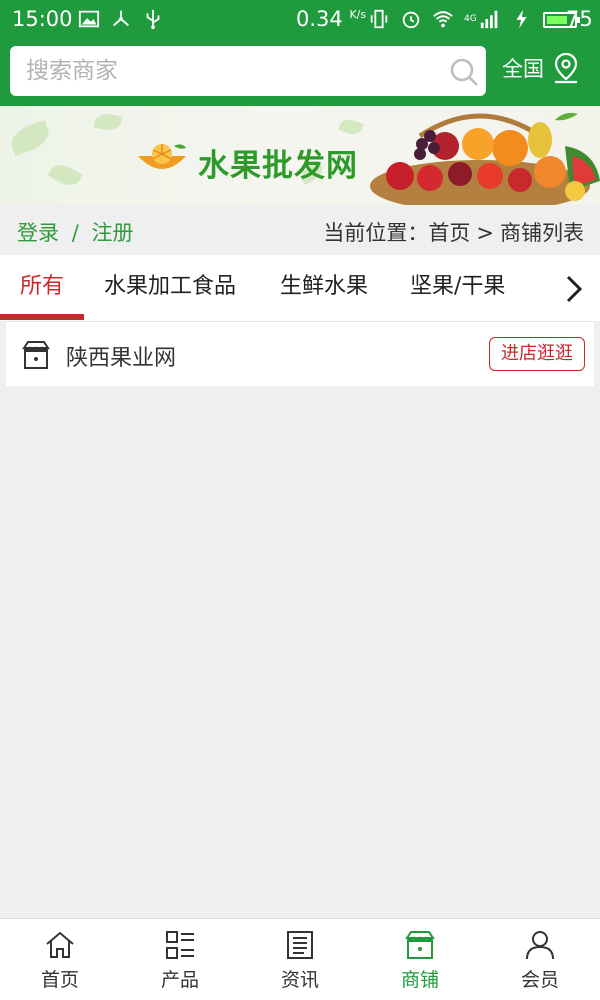 The height and width of the screenshot is (1000, 600). I want to click on grid-list-icon, so click(180, 945).